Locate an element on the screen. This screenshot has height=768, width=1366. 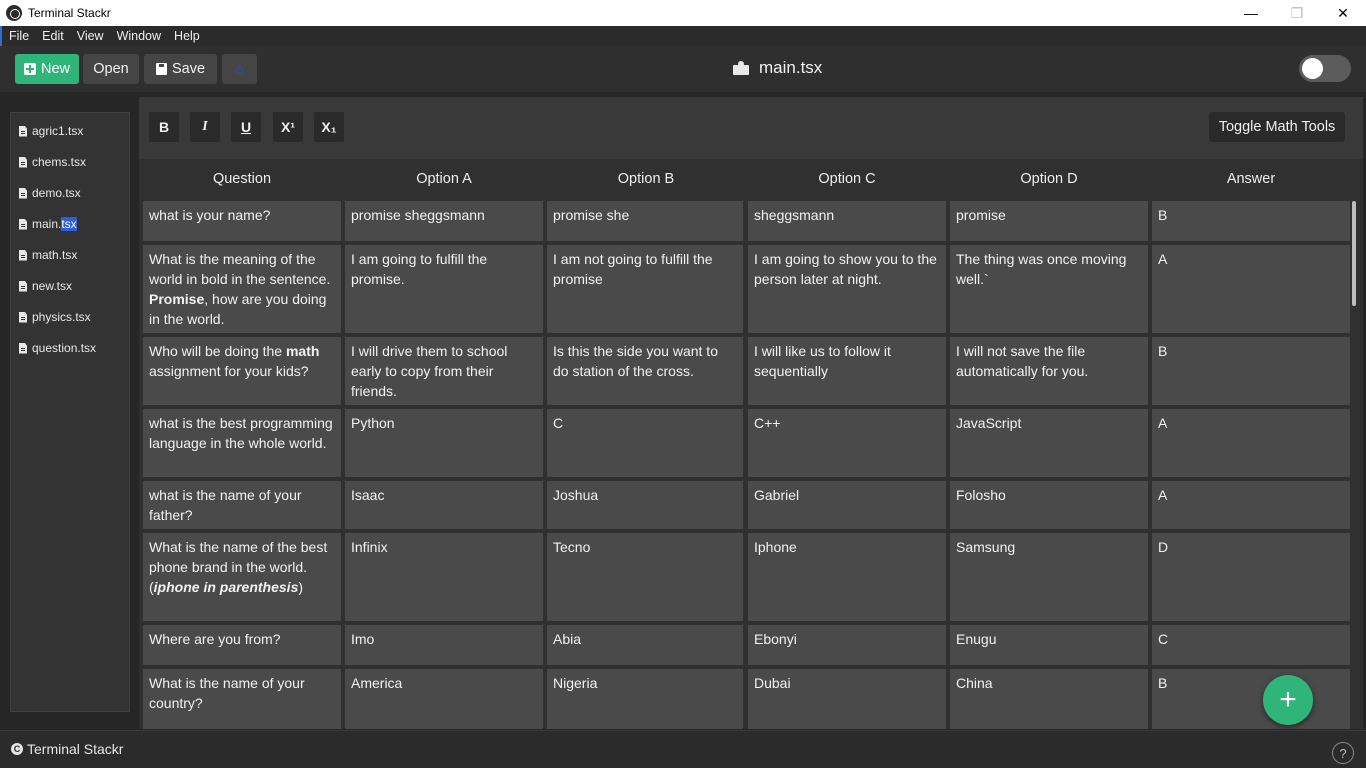
underline-button: U is located at coordinates (246, 127).